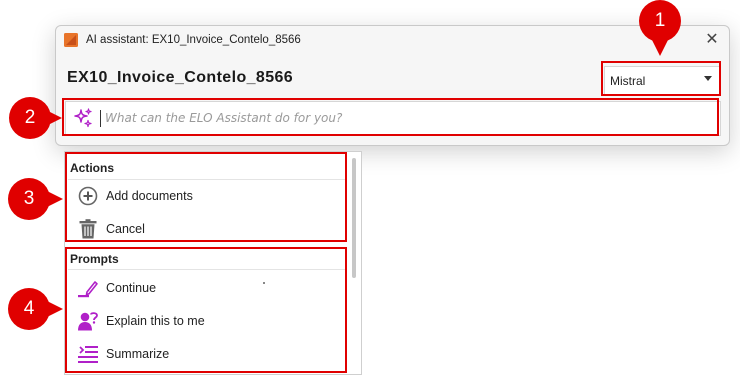 This screenshot has height=382, width=740. I want to click on callout-2: 2, so click(30, 118).